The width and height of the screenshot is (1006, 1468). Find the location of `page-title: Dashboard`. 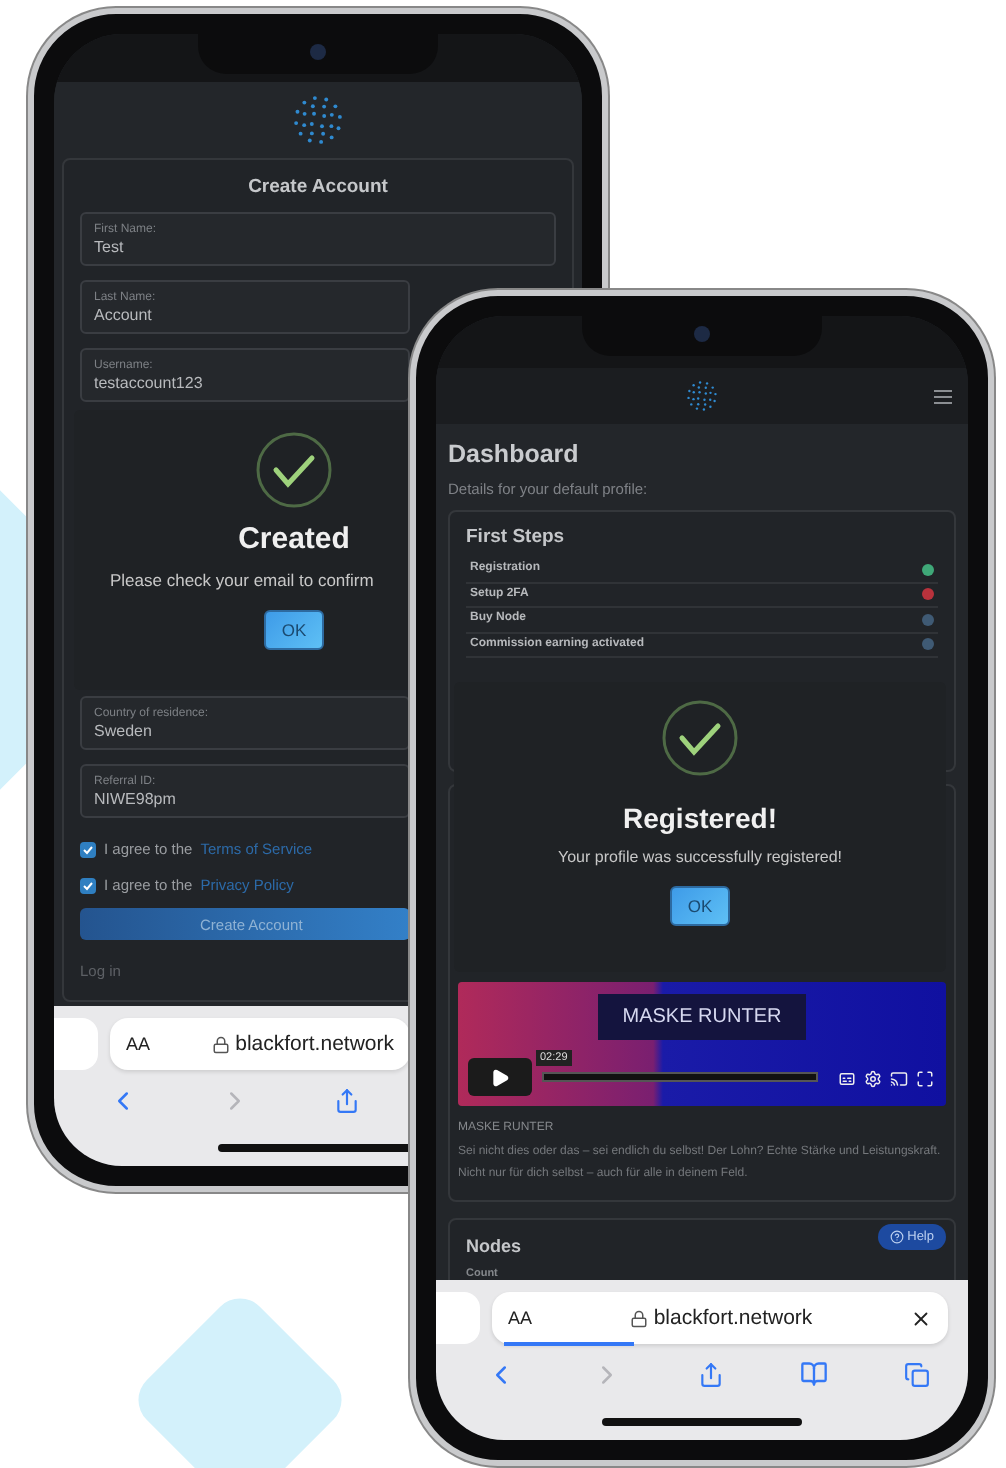

page-title: Dashboard is located at coordinates (514, 455).